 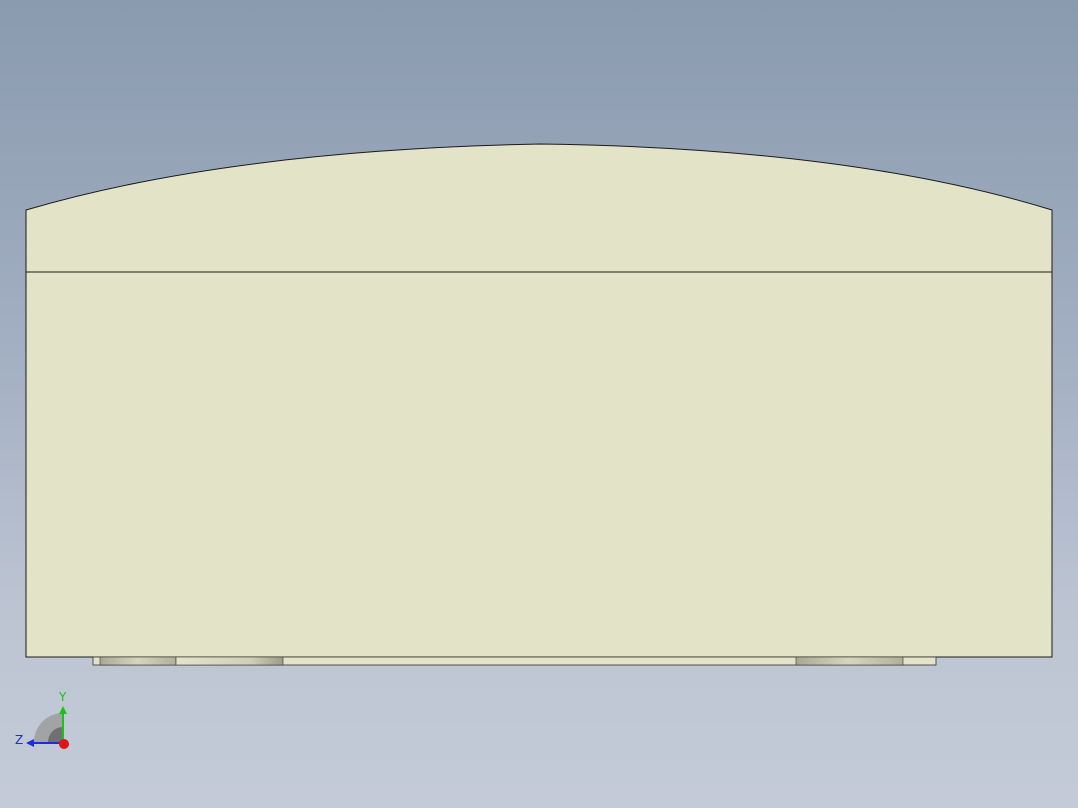 I want to click on x-axis-dot, so click(x=64, y=744).